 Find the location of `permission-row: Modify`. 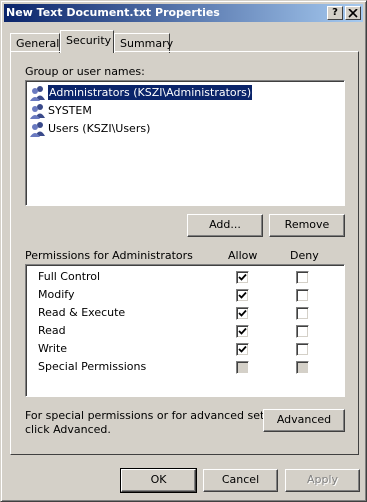

permission-row: Modify is located at coordinates (56, 297).